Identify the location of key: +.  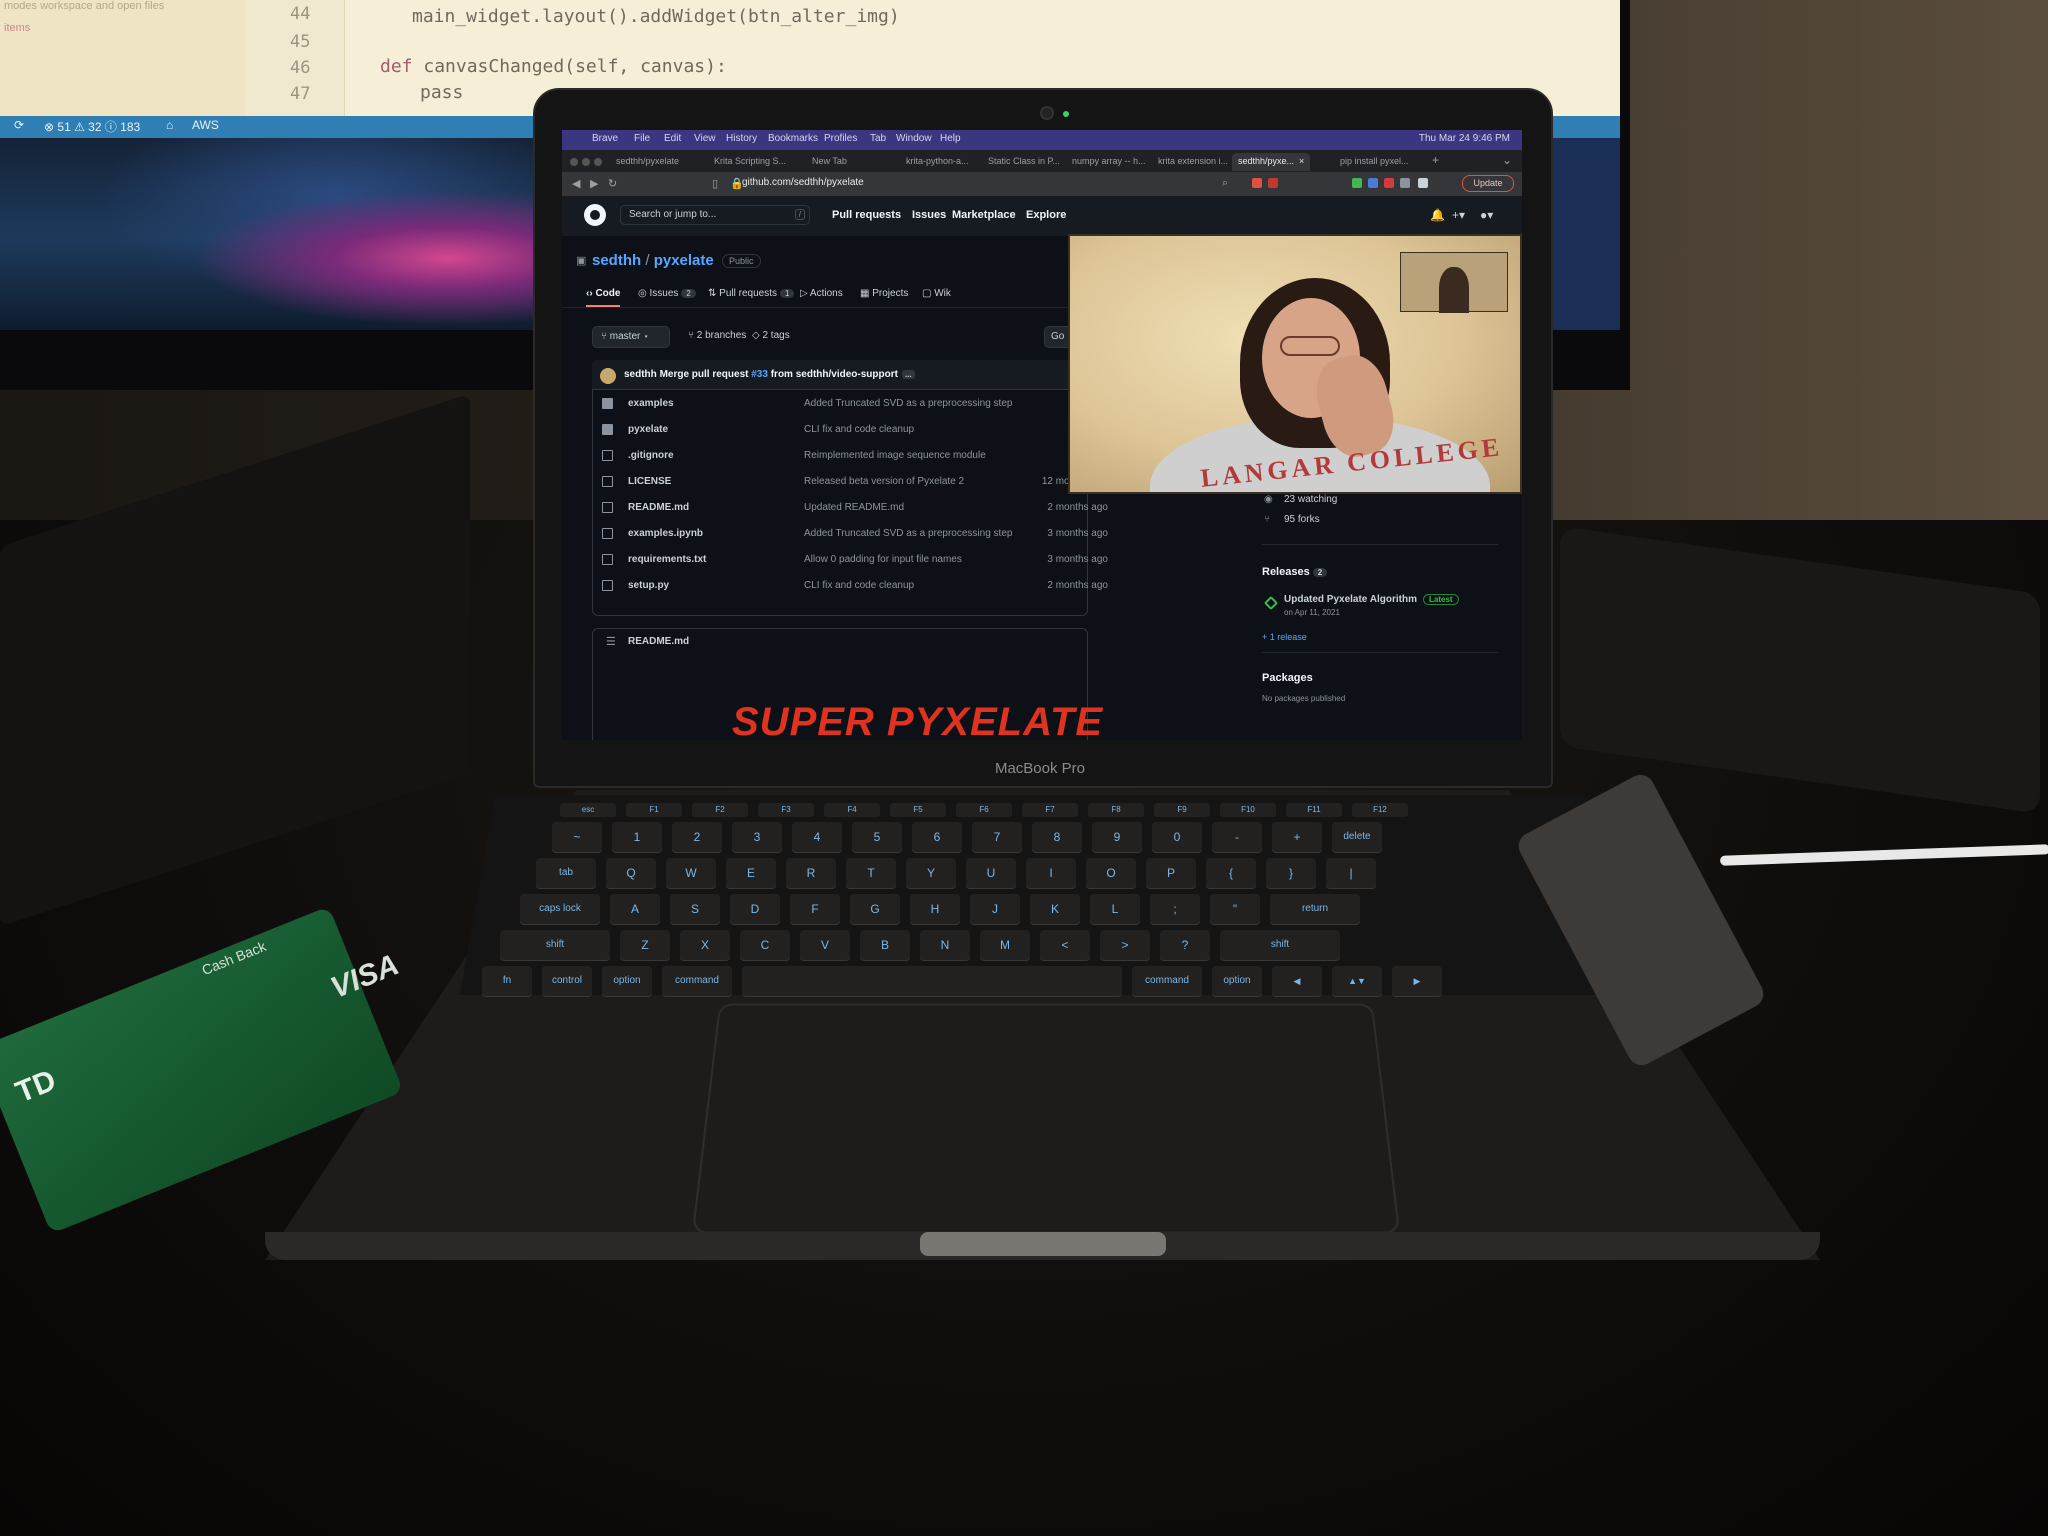
(1297, 837).